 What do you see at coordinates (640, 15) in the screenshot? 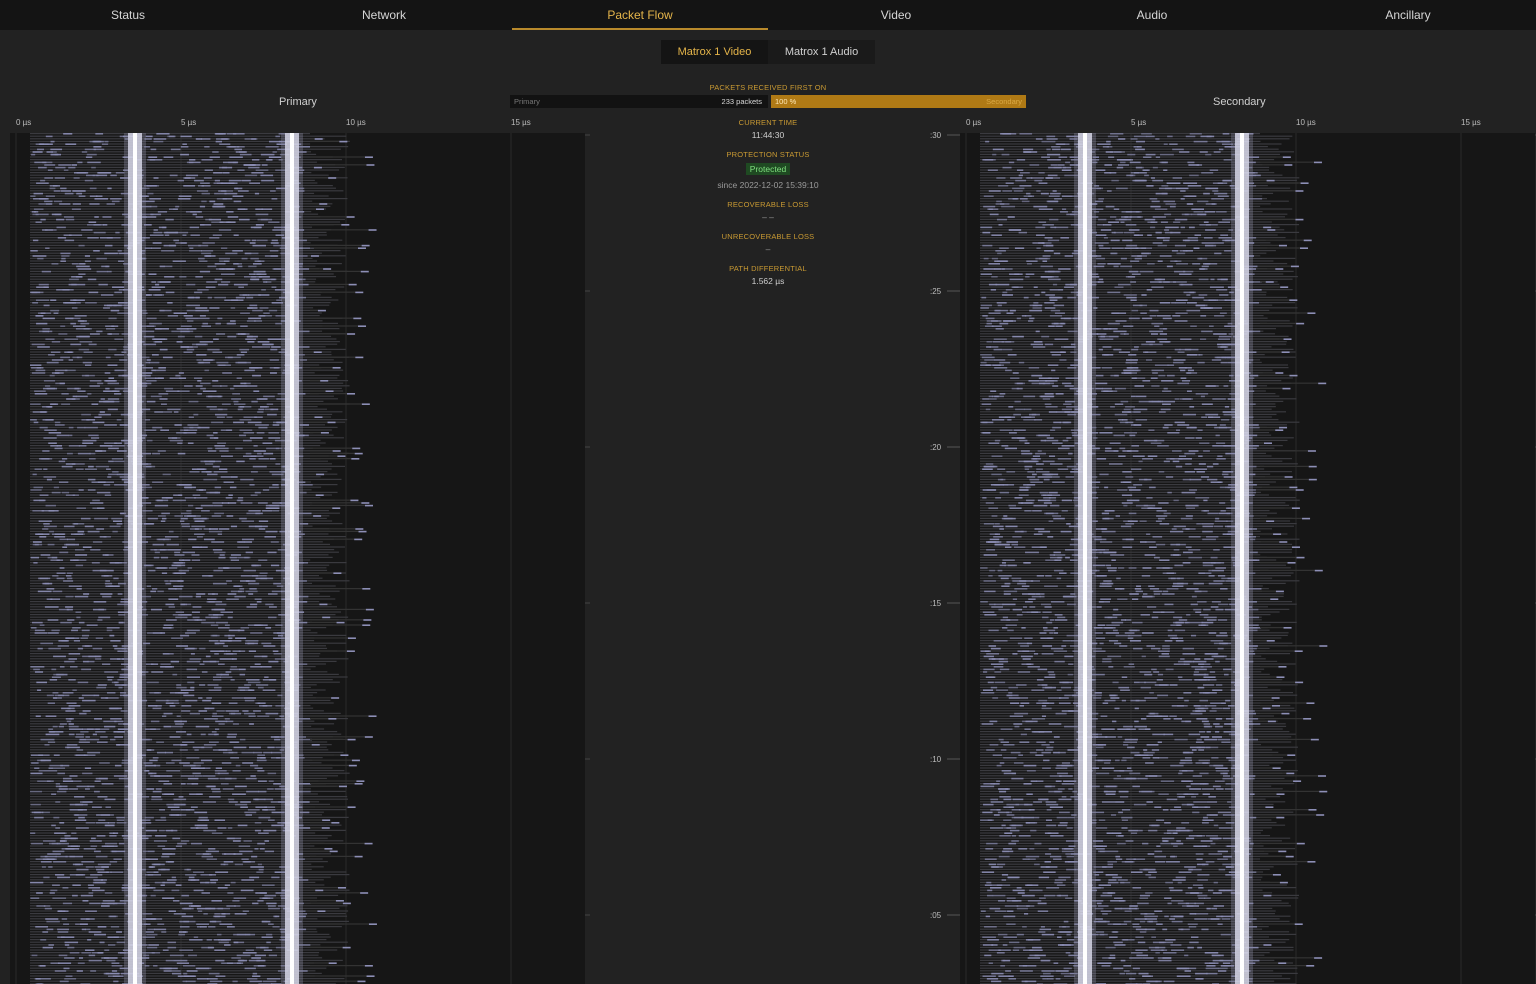
I see `tab-packet-flow: Packet Flow` at bounding box center [640, 15].